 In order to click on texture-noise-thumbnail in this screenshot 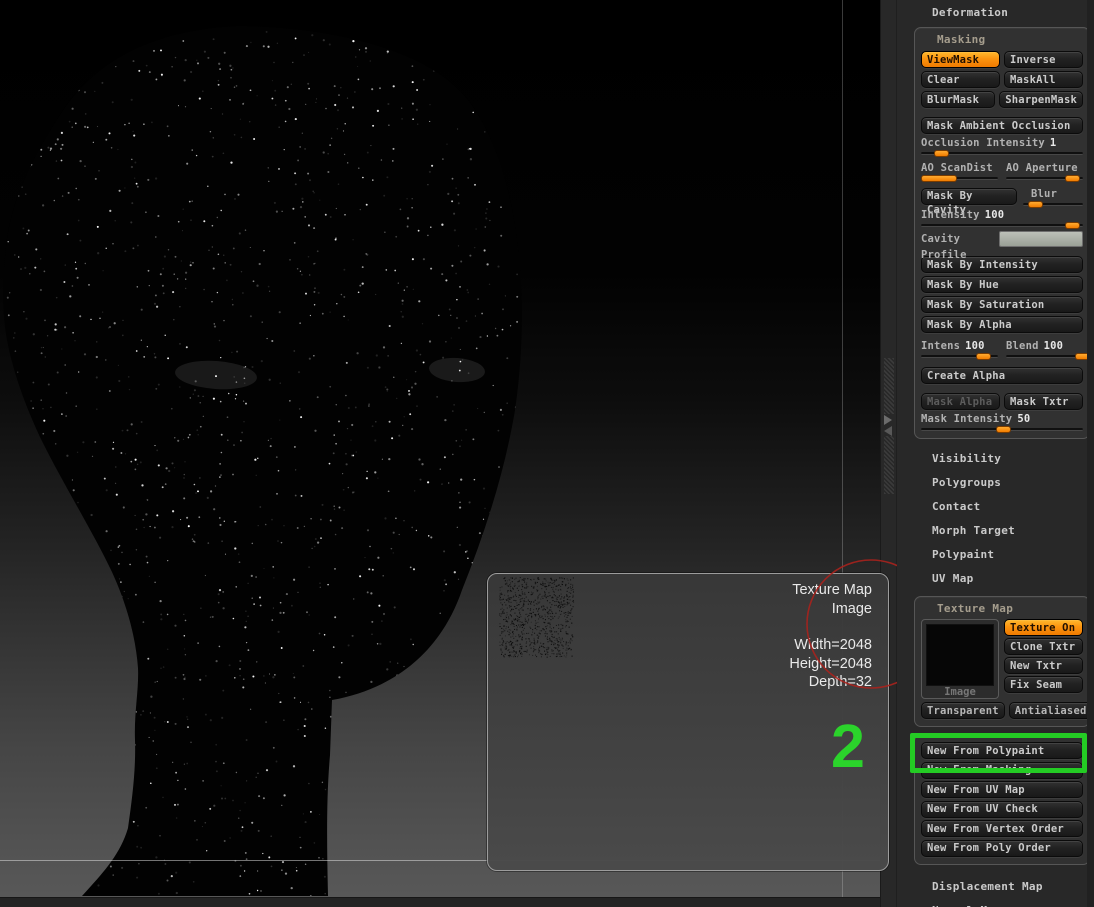, I will do `click(537, 617)`.